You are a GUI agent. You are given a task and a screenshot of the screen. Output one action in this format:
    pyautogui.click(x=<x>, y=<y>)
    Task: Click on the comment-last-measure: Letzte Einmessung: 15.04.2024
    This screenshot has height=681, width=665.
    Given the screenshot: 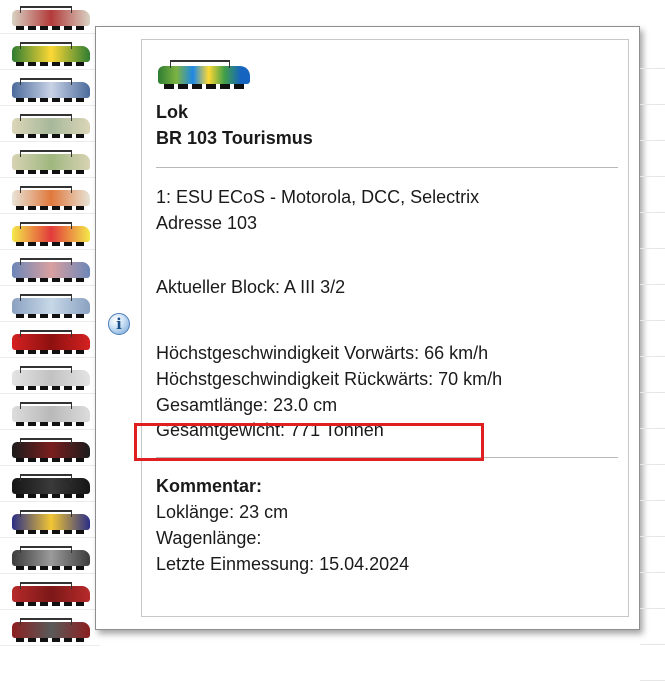 What is the action you would take?
    pyautogui.click(x=283, y=564)
    